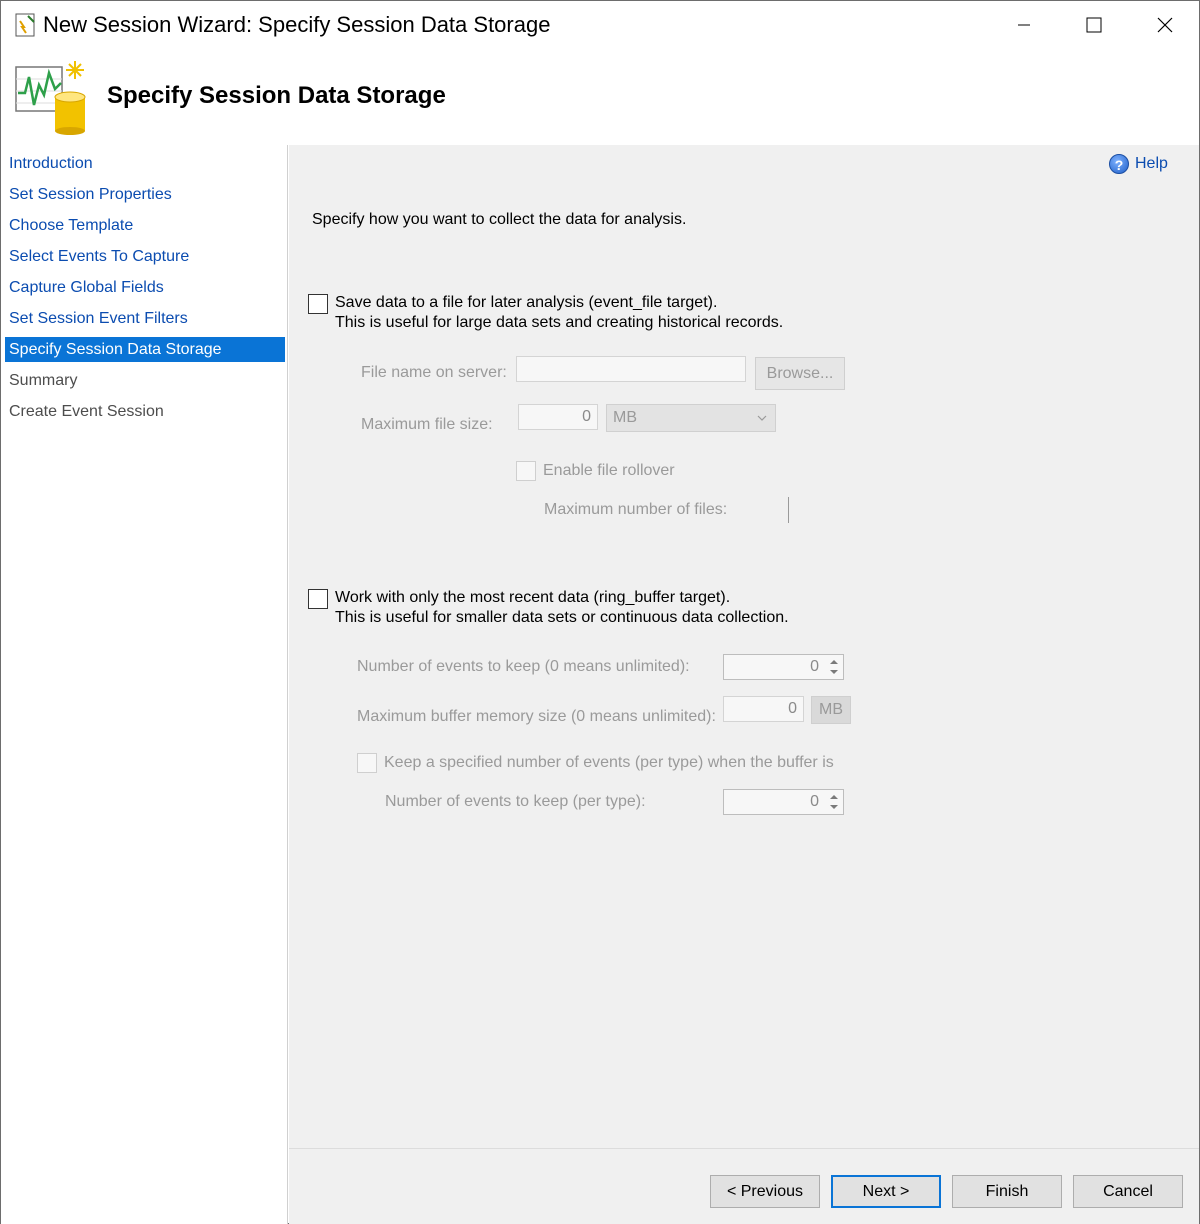 The image size is (1200, 1224). Describe the element at coordinates (145, 287) in the screenshot. I see `nav-item-capture-global-fields: Capture Global Fields` at that location.